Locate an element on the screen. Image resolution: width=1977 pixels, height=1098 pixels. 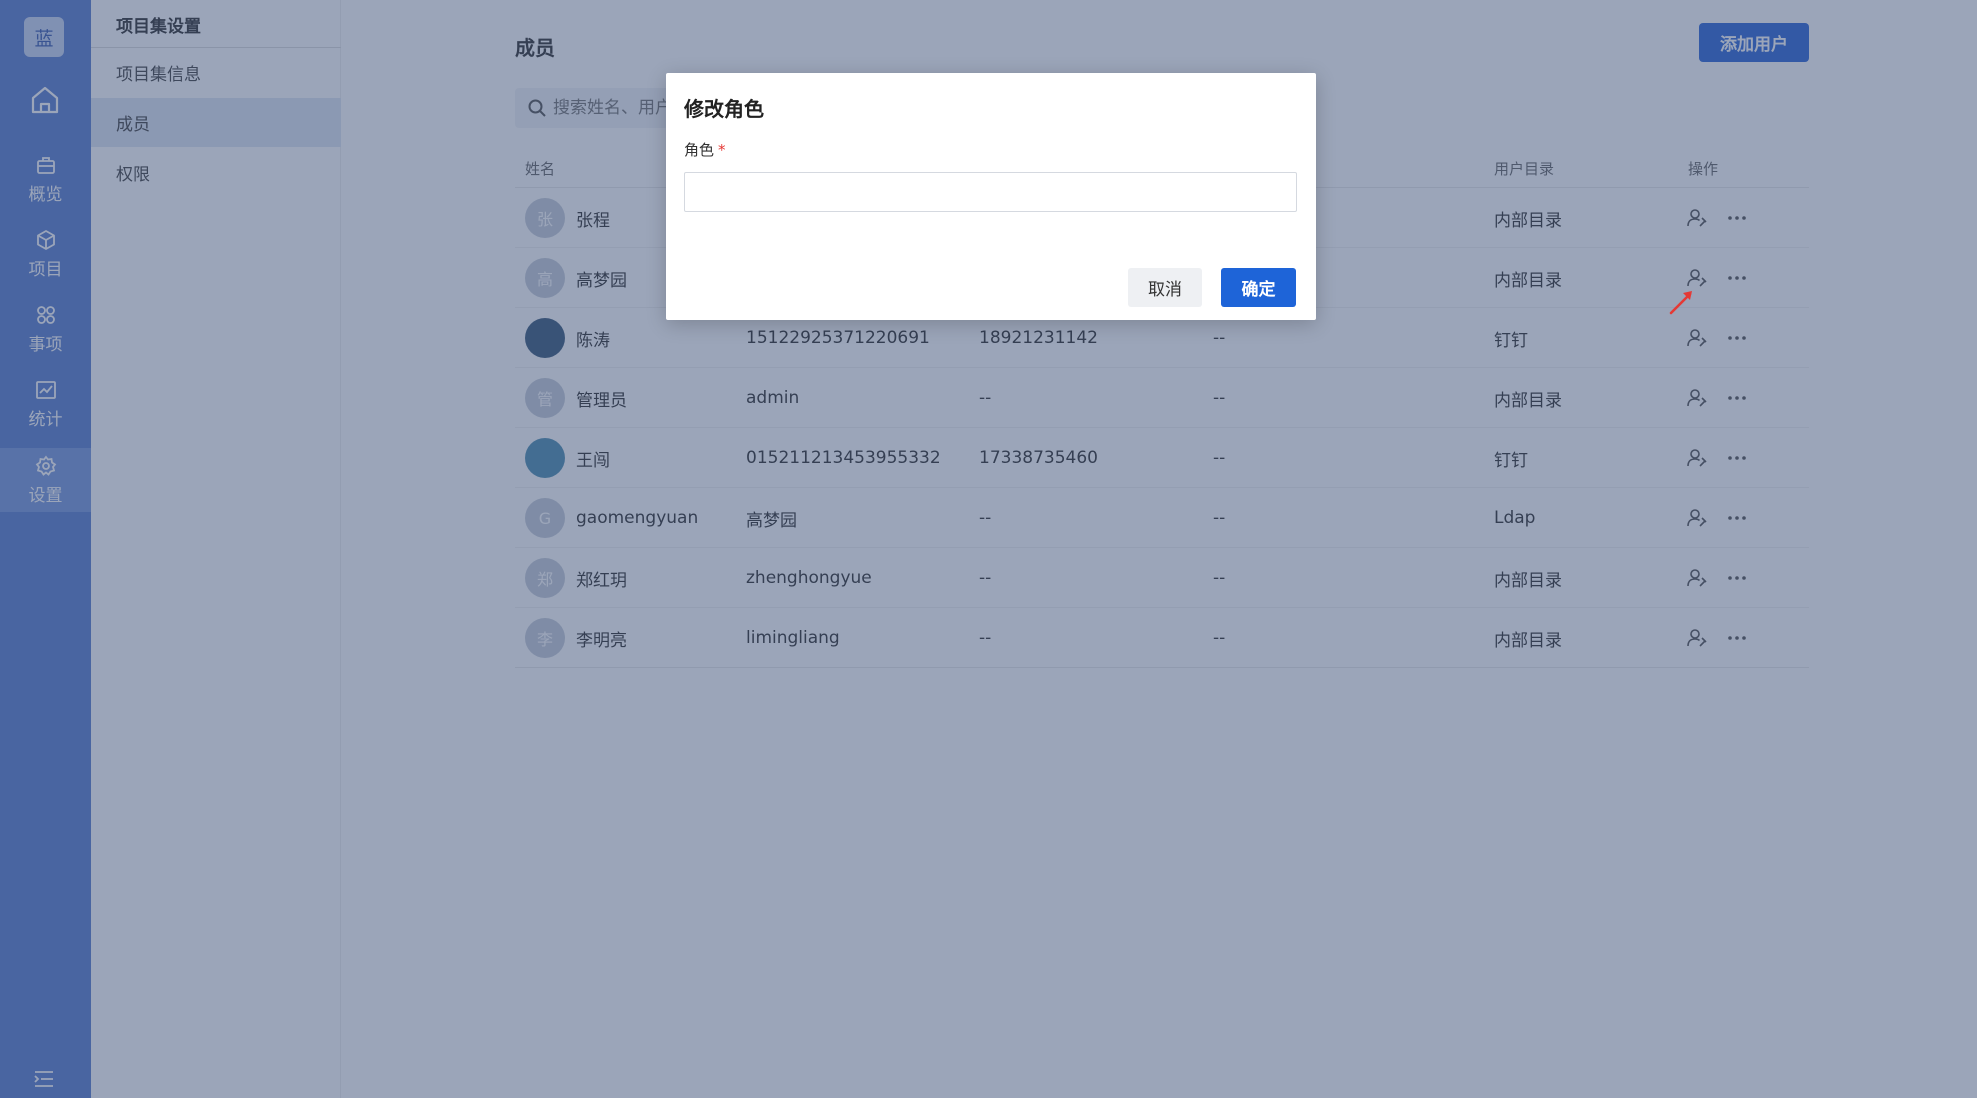
dialog-title: 修改角色 is located at coordinates (724, 109).